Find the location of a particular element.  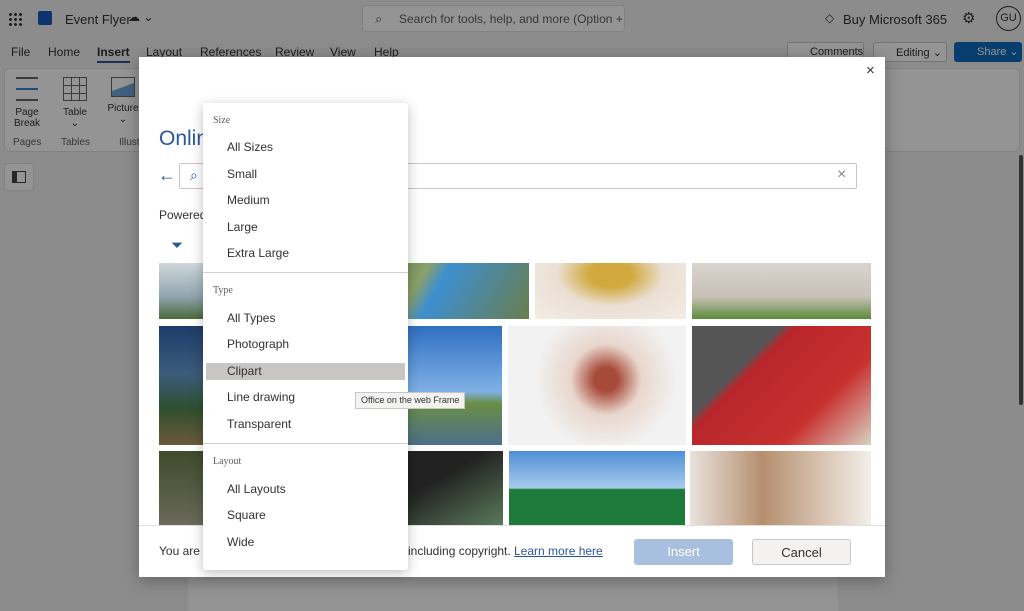

tooltip: Office on the web Frame is located at coordinates (410, 400).